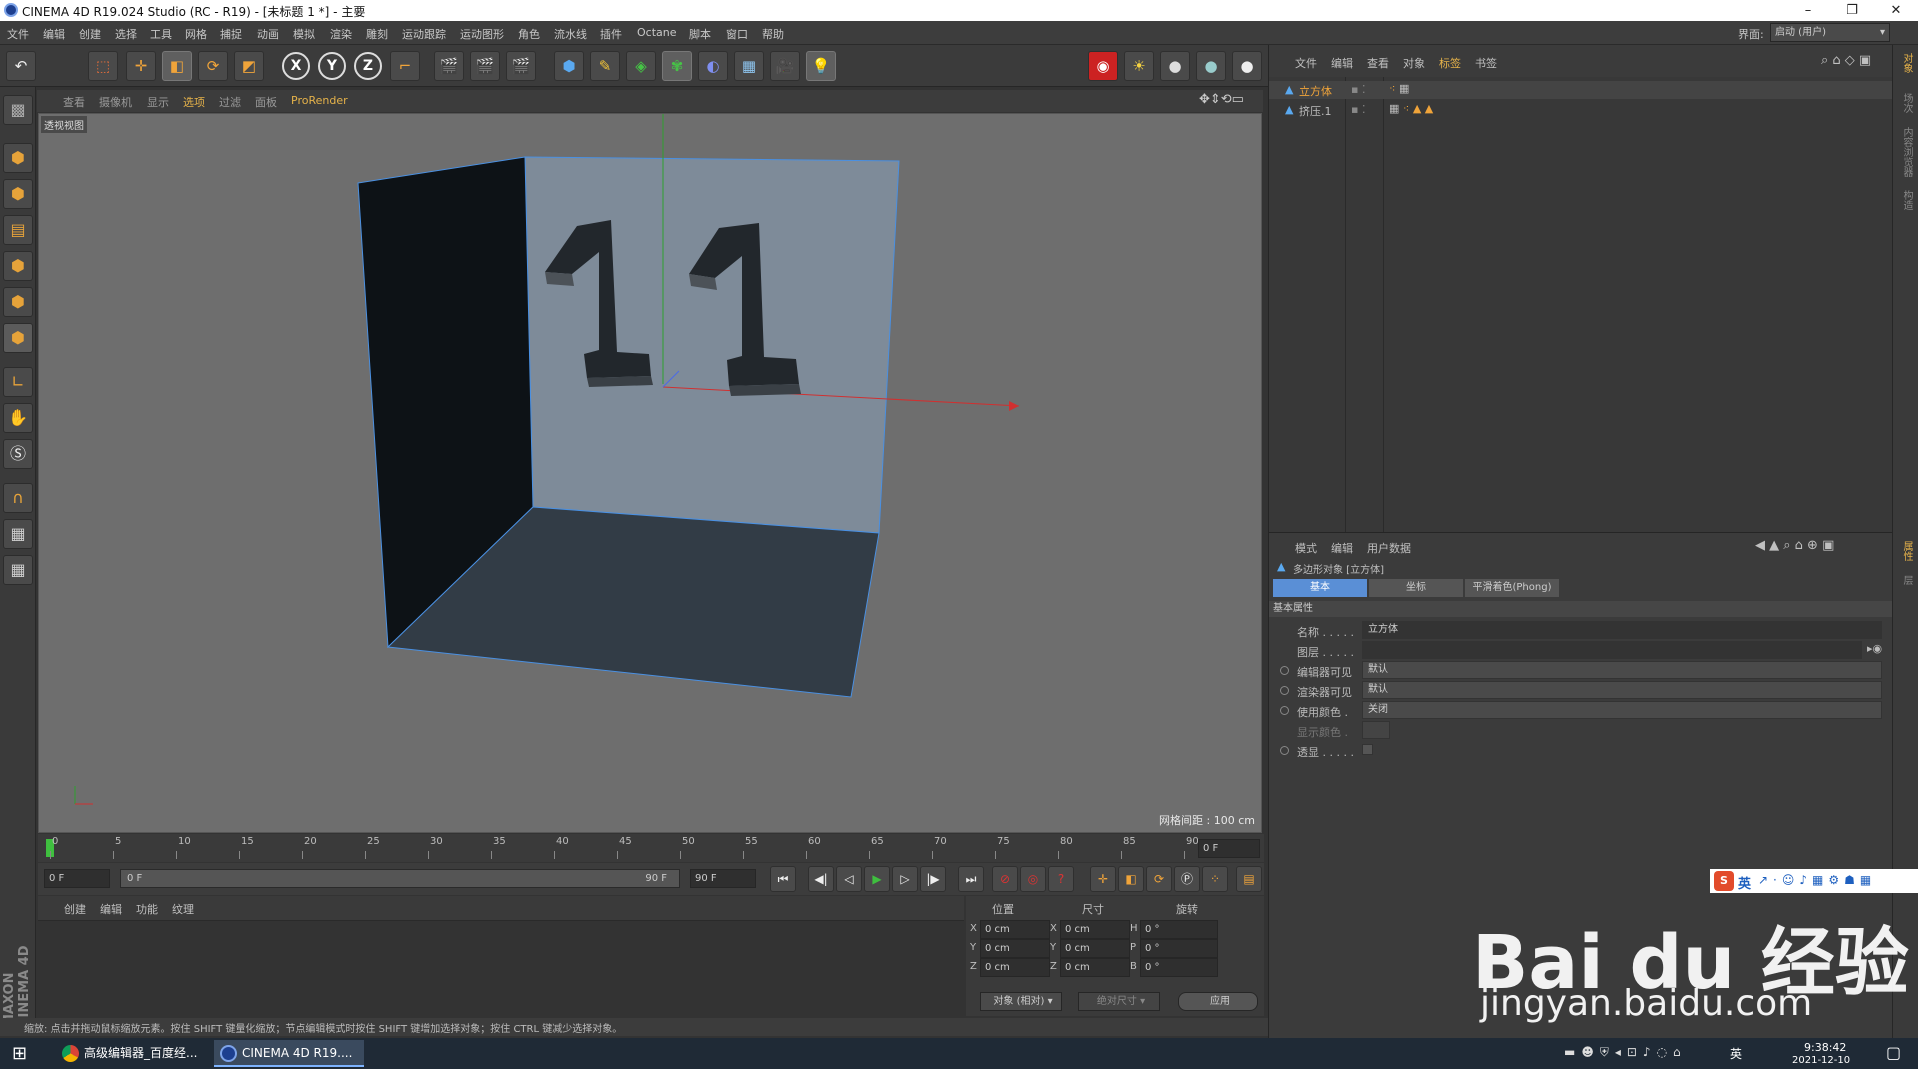 Image resolution: width=1918 pixels, height=1069 pixels. Describe the element at coordinates (21, 66) in the screenshot. I see `undo-button: ↶` at that location.